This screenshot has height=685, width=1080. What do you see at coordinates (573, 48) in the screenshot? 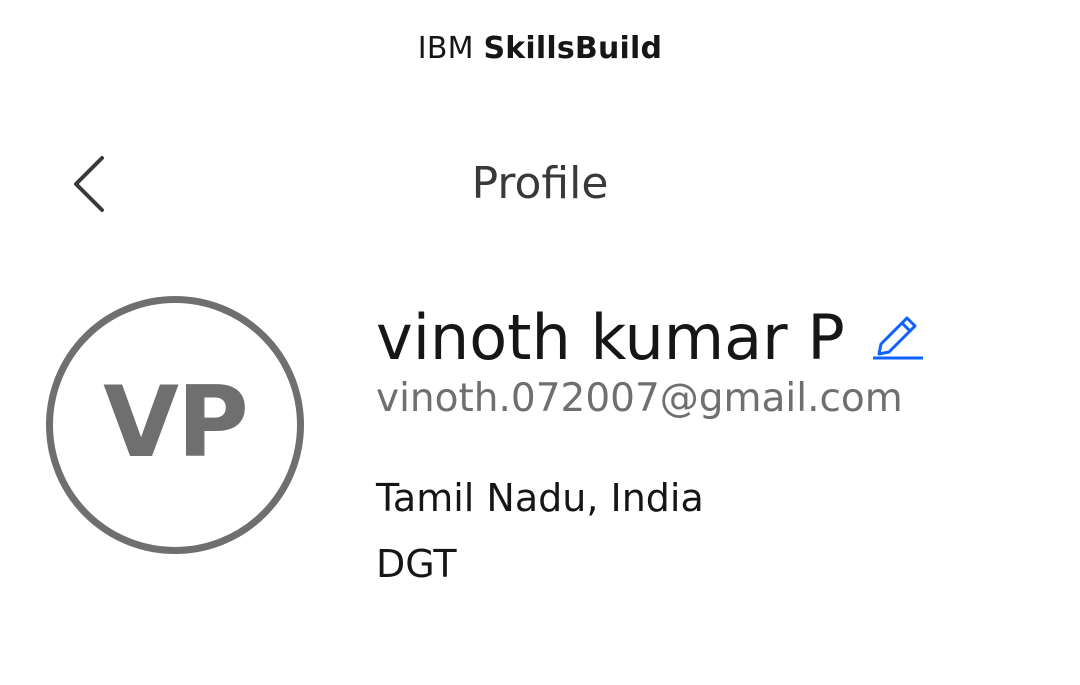
I see `brand-product-name: SkillsBuild` at bounding box center [573, 48].